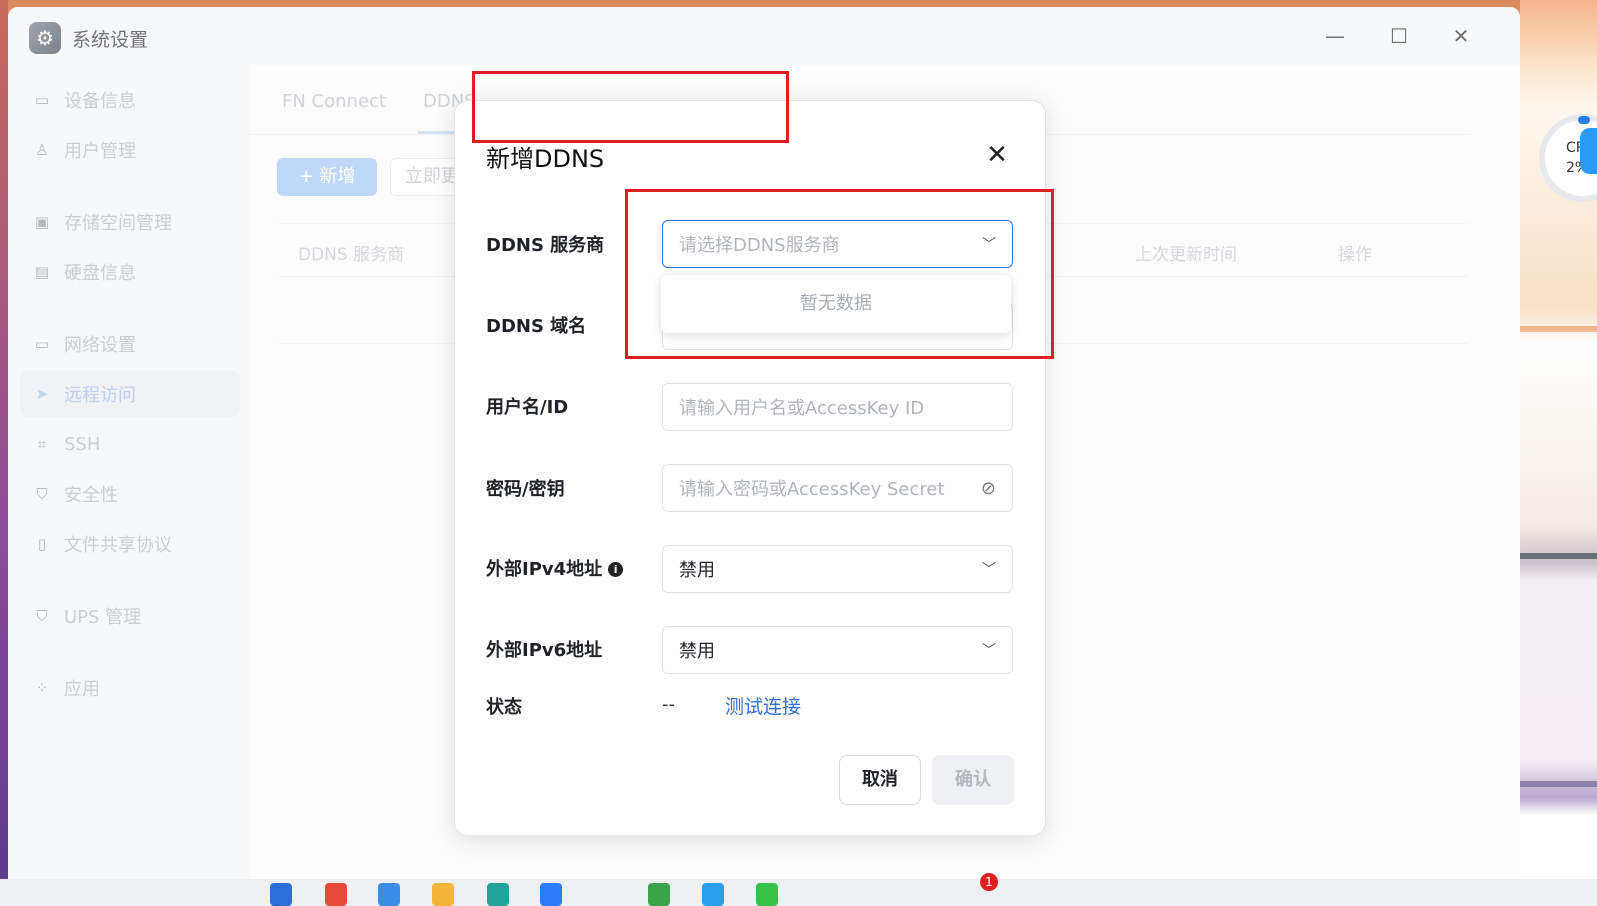  I want to click on password-input: 请输入密码或AccessKey Secret ⊘, so click(837, 488).